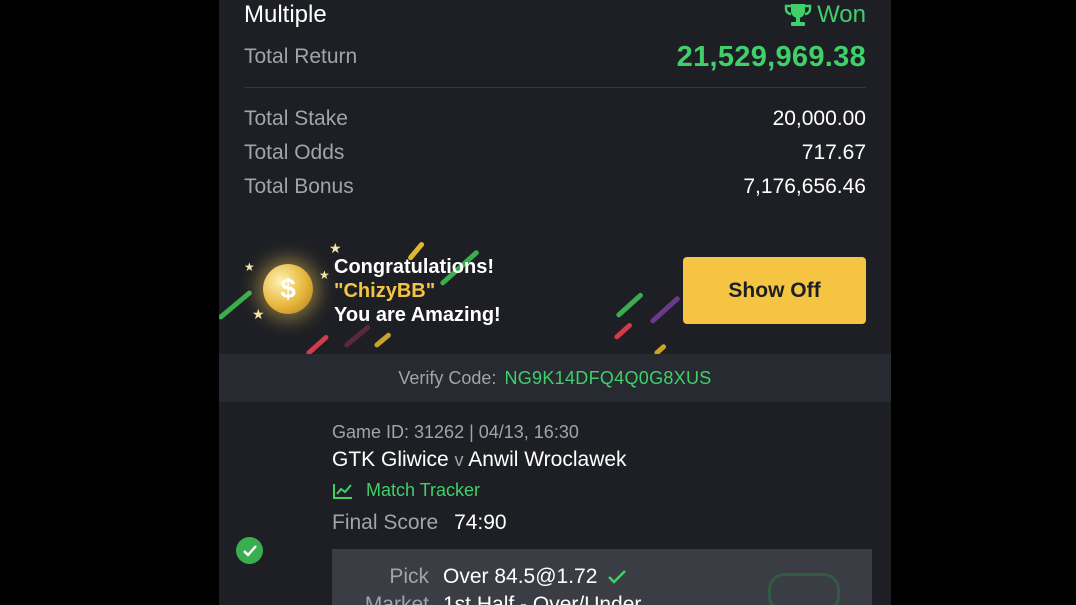 The height and width of the screenshot is (605, 1076). Describe the element at coordinates (555, 187) in the screenshot. I see `total-bonus-row: Total Bonus 7,176,656.46` at that location.